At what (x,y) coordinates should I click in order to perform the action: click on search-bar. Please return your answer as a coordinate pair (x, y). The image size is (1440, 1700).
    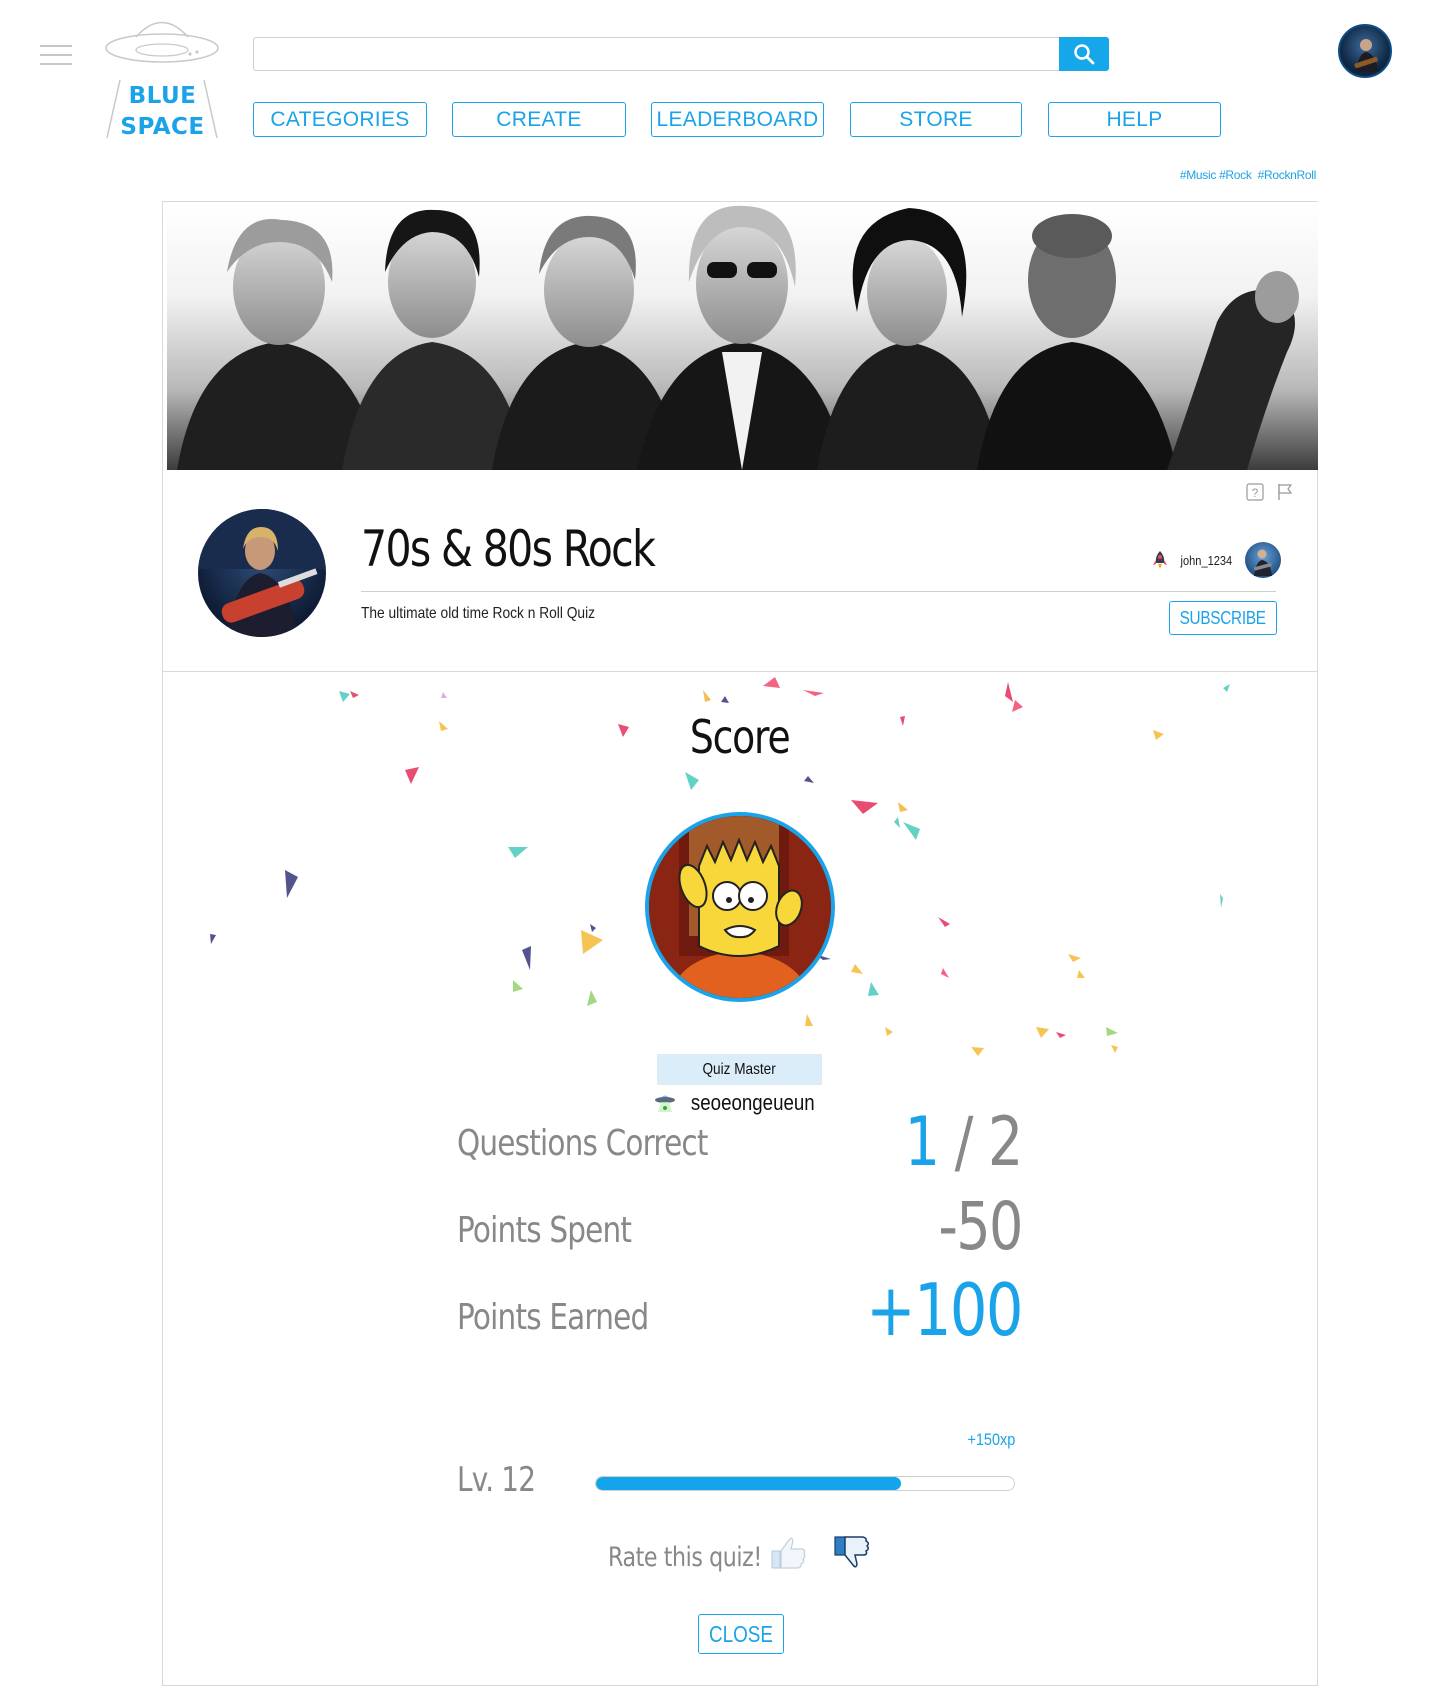
    Looking at the image, I should click on (681, 54).